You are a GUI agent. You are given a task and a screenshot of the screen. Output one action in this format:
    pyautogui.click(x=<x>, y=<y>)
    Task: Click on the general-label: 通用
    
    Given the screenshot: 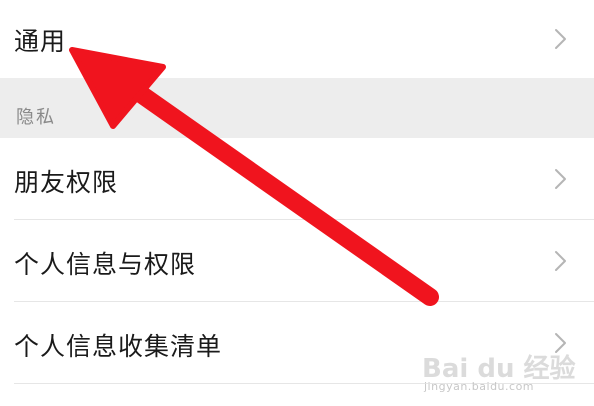 What is the action you would take?
    pyautogui.click(x=40, y=41)
    